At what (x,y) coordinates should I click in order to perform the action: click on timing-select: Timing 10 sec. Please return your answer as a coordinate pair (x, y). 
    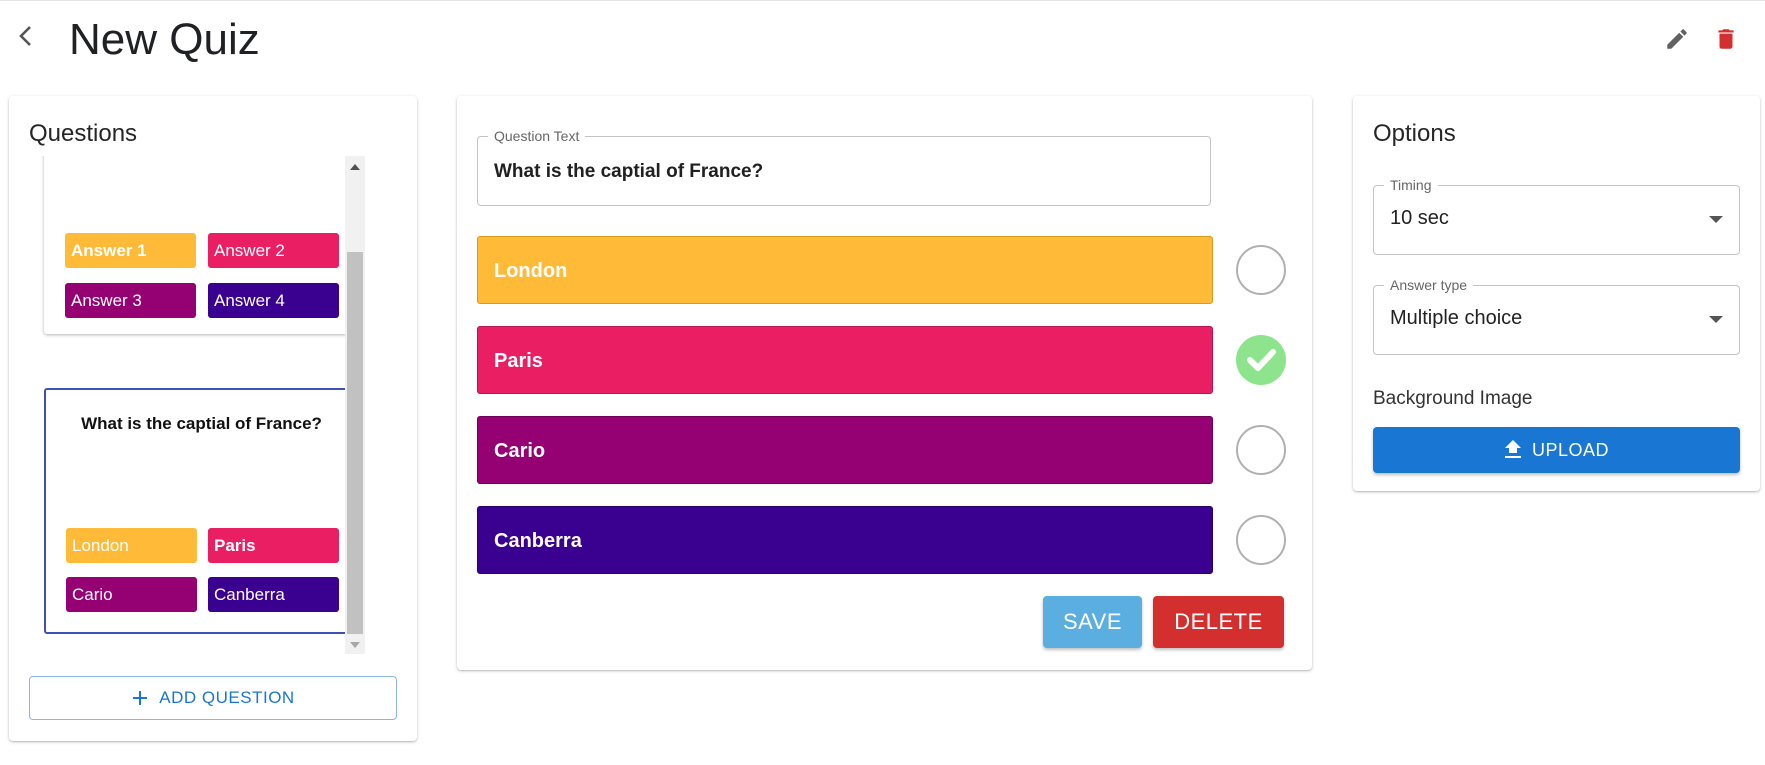
    Looking at the image, I should click on (1556, 216).